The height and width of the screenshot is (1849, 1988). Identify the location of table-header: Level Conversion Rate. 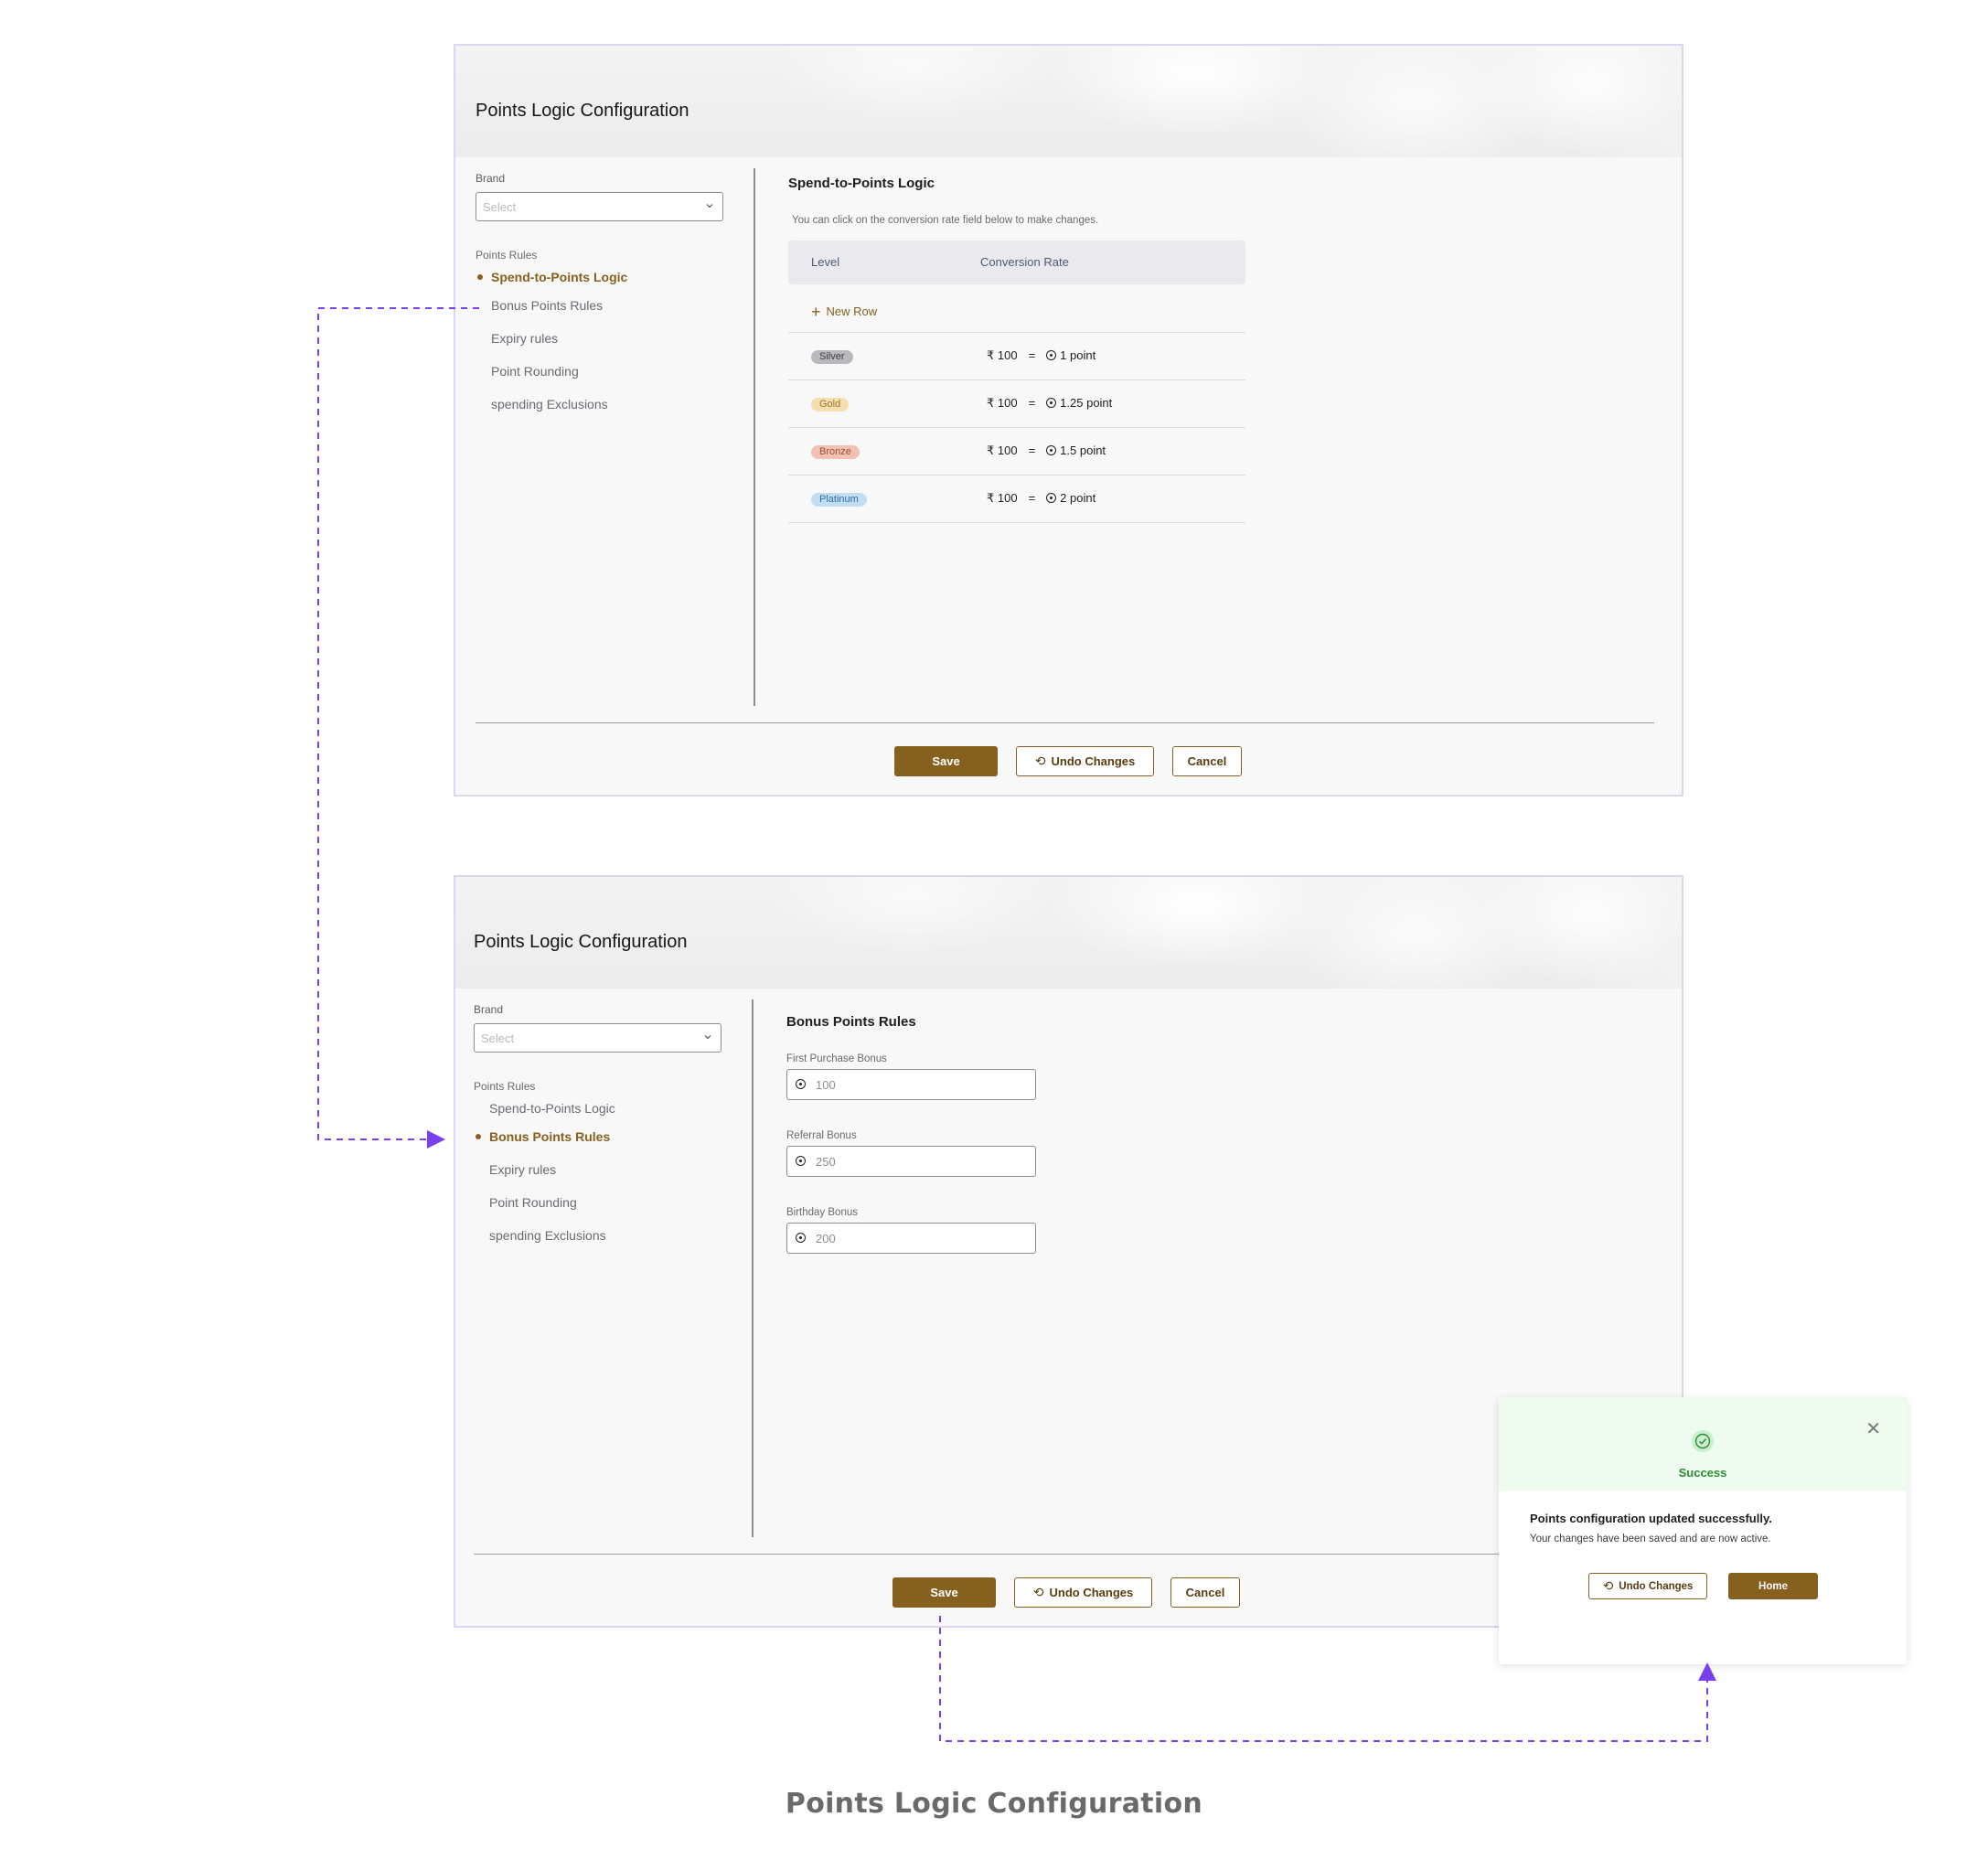
(1017, 262).